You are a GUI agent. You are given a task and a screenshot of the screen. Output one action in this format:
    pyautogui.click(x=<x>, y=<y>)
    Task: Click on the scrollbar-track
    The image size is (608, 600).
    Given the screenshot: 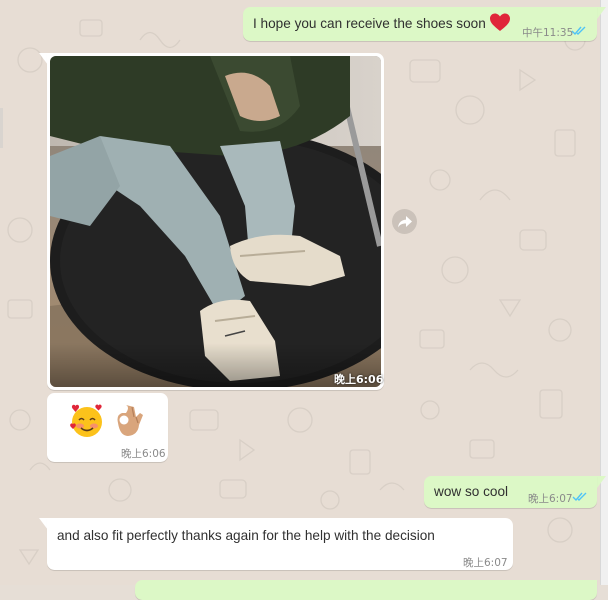 What is the action you would take?
    pyautogui.click(x=604, y=292)
    